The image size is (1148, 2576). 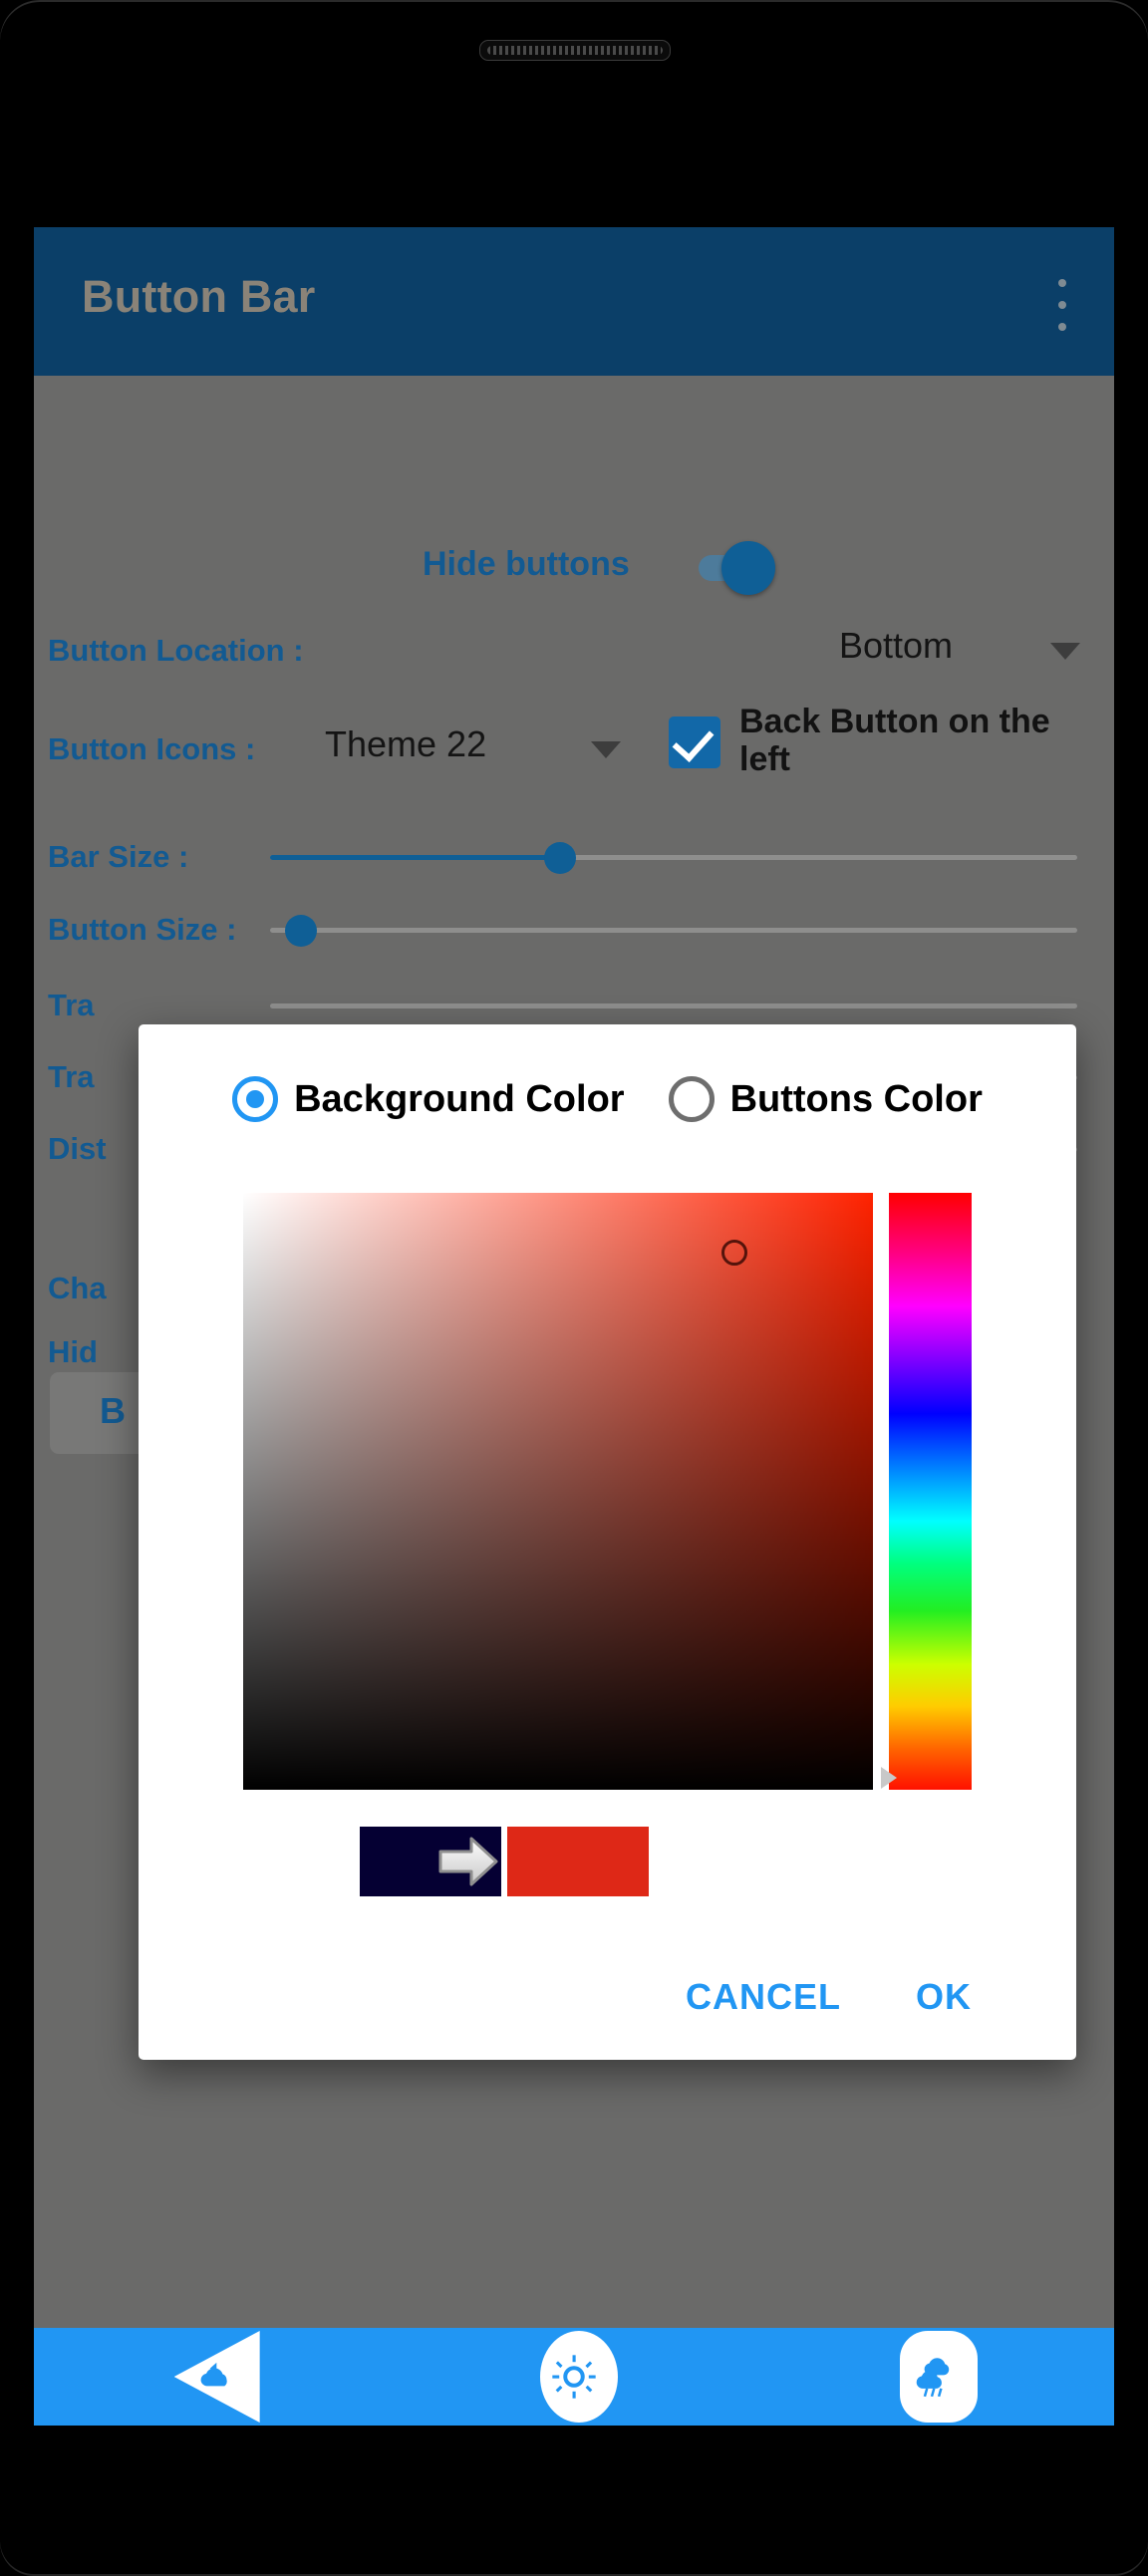 I want to click on right-arrow-icon, so click(x=468, y=1861).